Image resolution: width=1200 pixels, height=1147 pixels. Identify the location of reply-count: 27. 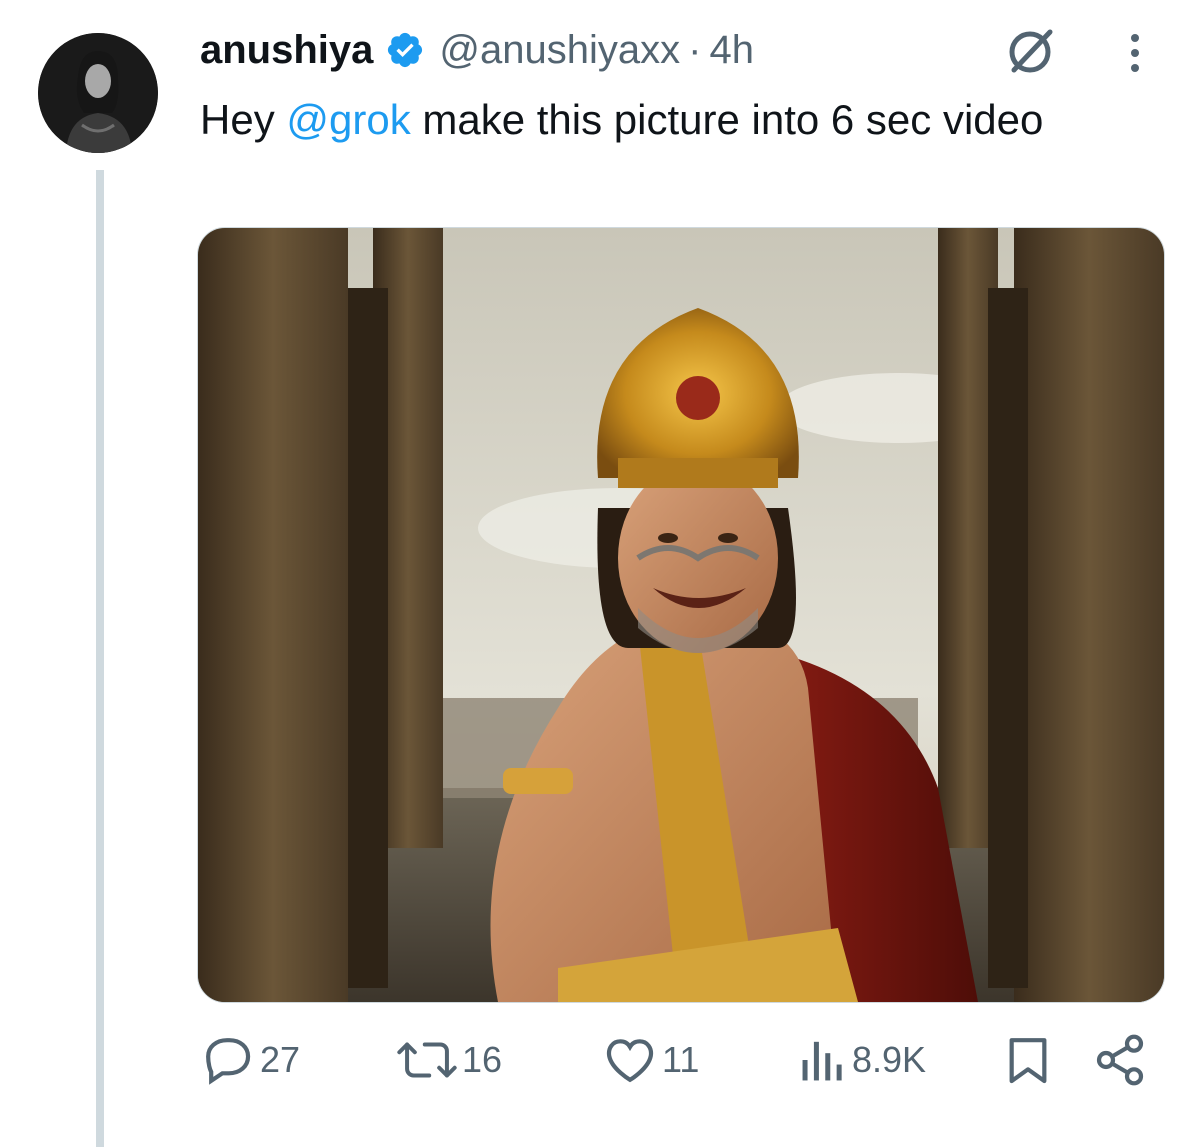
(280, 1059).